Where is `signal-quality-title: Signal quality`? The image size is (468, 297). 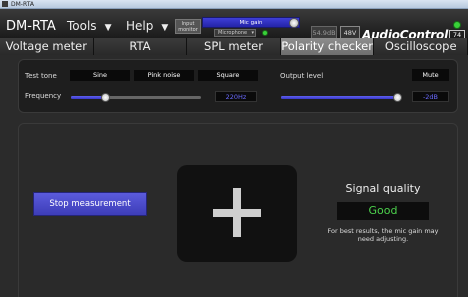 signal-quality-title: Signal quality is located at coordinates (383, 188).